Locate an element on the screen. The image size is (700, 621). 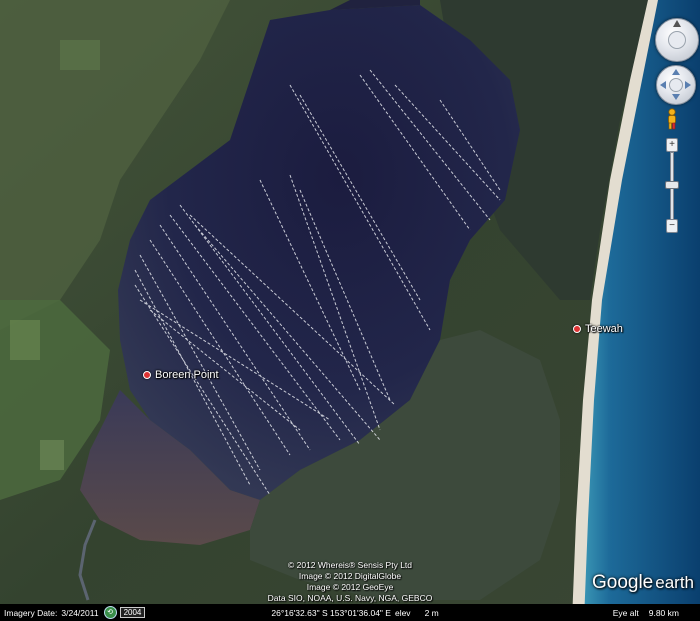
move-joystick-icon is located at coordinates (676, 85).